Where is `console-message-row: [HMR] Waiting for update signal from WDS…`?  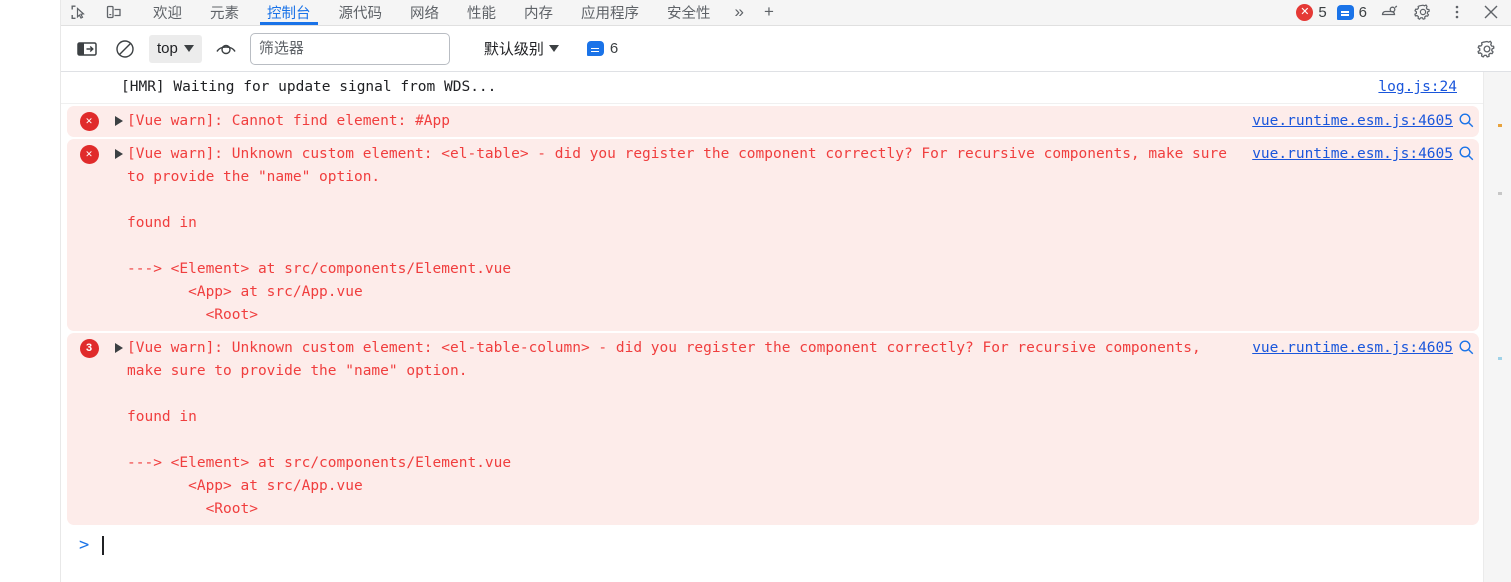 console-message-row: [HMR] Waiting for update signal from WDS… is located at coordinates (772, 88).